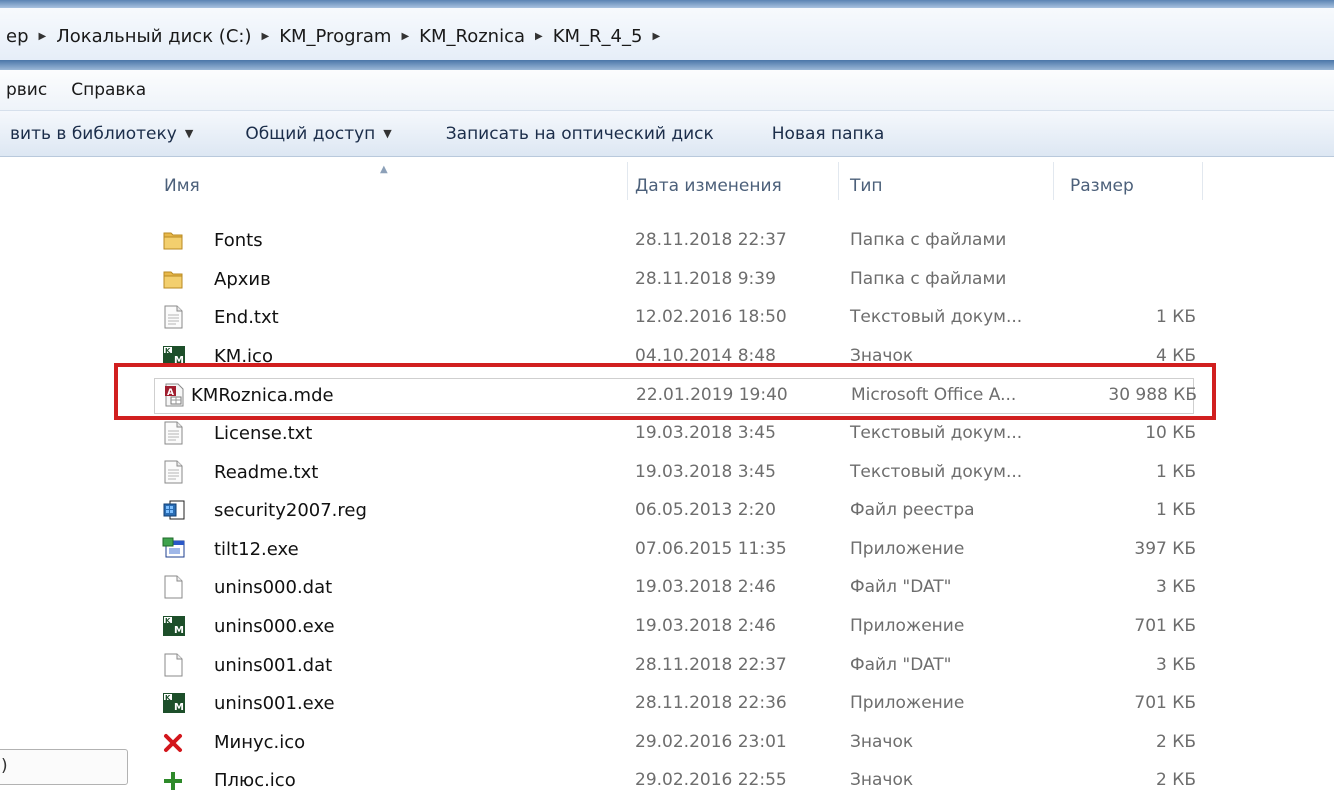 This screenshot has width=1334, height=800. Describe the element at coordinates (108, 90) in the screenshot. I see `menu-item-help: Справка` at that location.